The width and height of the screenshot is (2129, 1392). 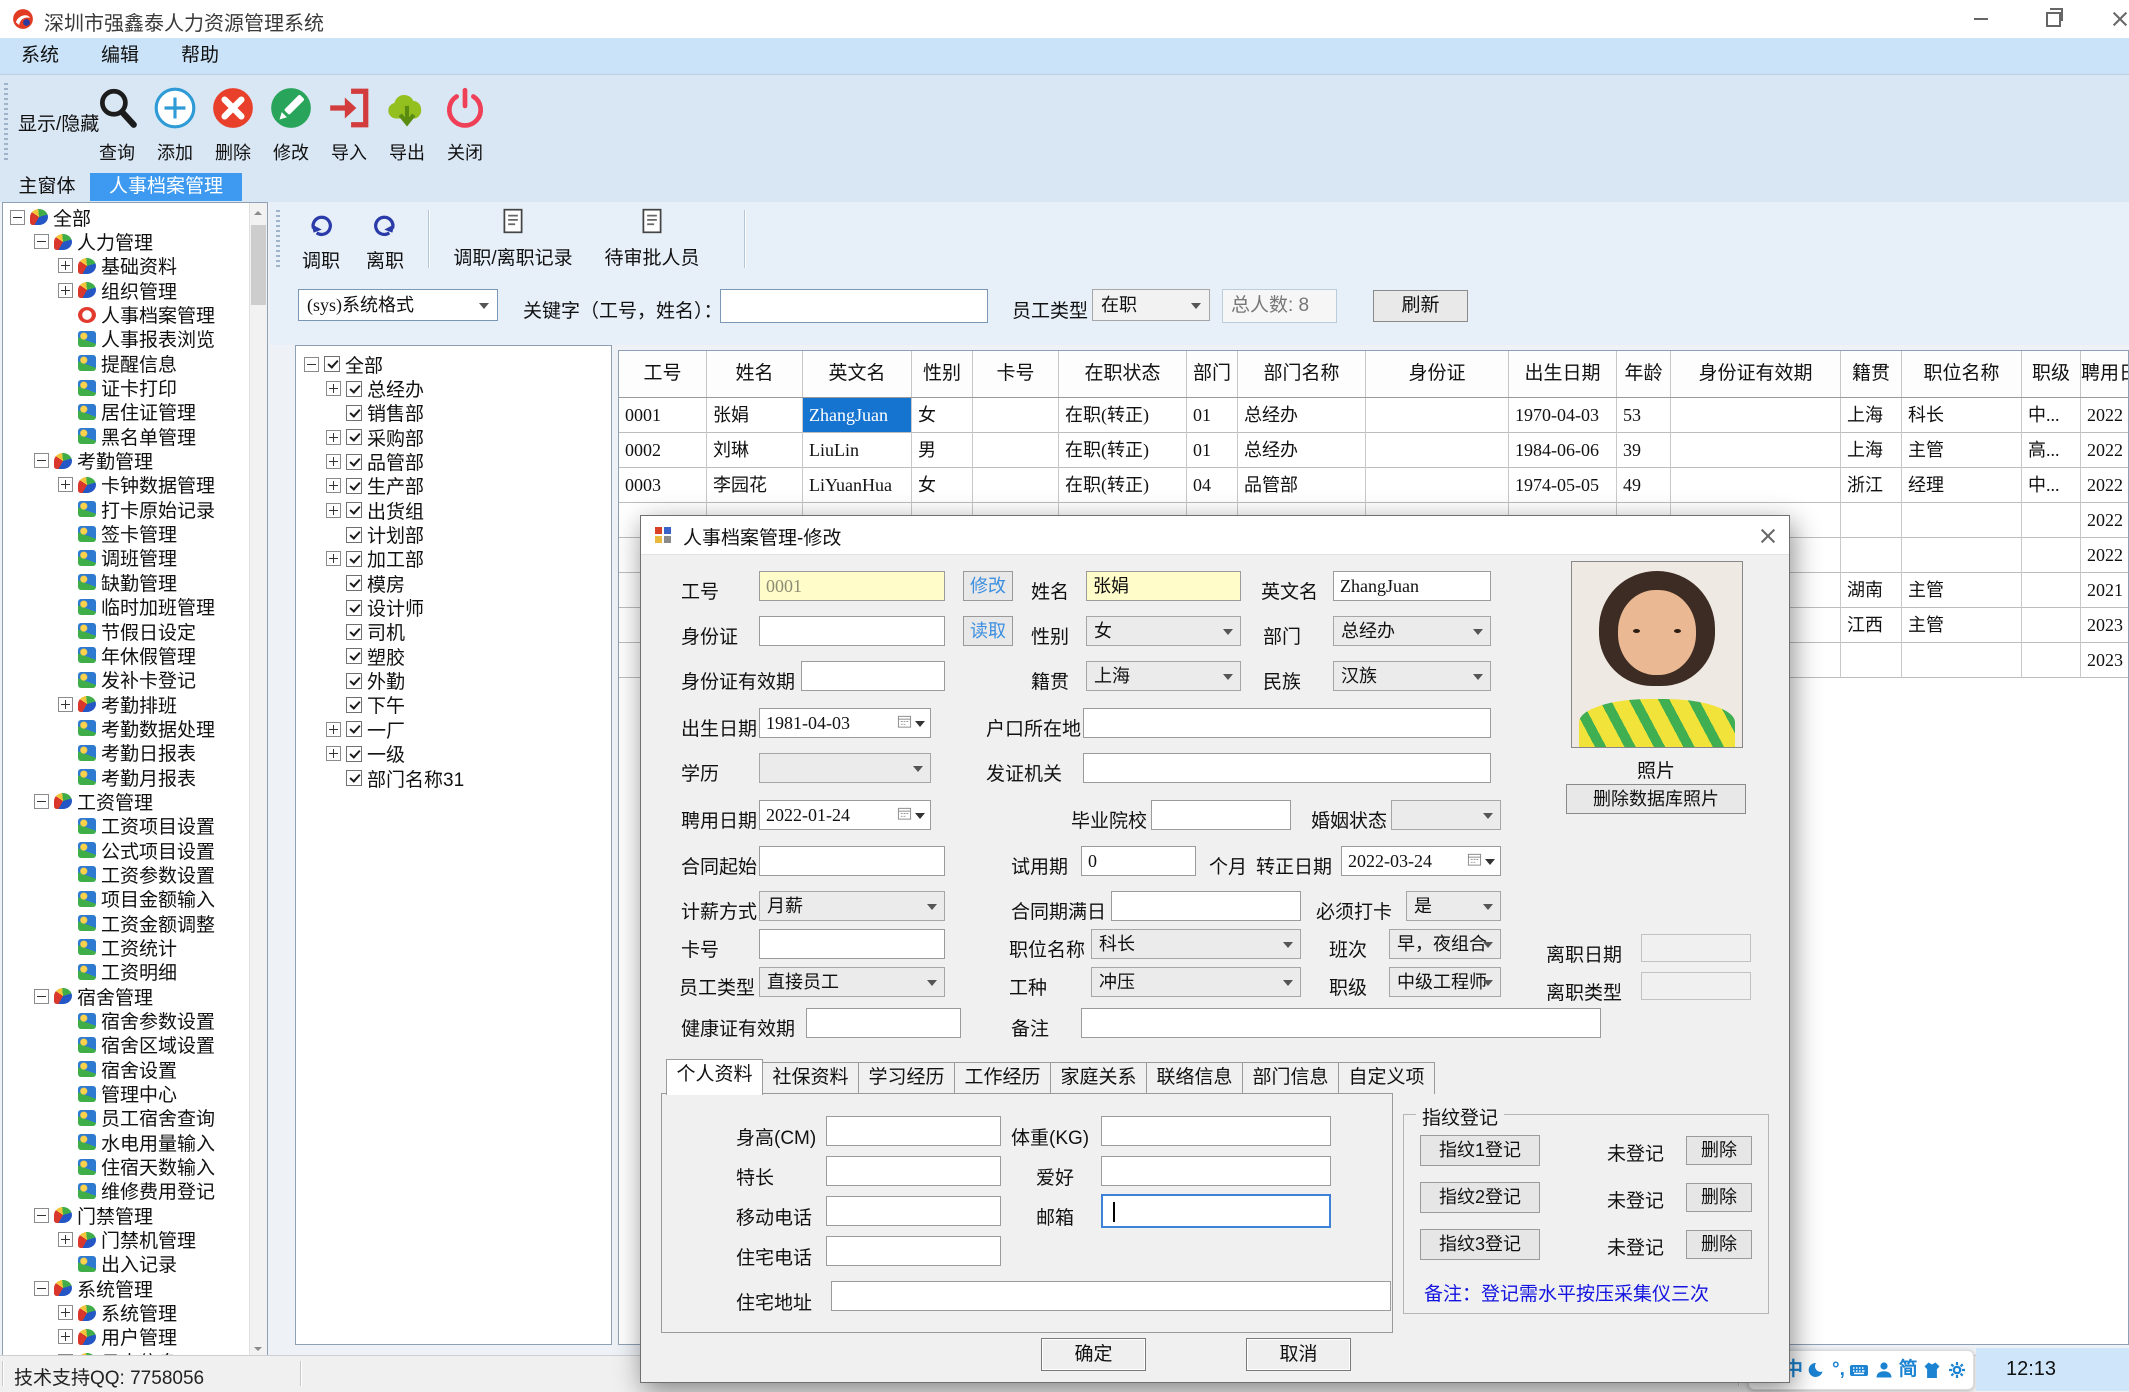 What do you see at coordinates (663, 374) in the screenshot?
I see `column-header: 工号` at bounding box center [663, 374].